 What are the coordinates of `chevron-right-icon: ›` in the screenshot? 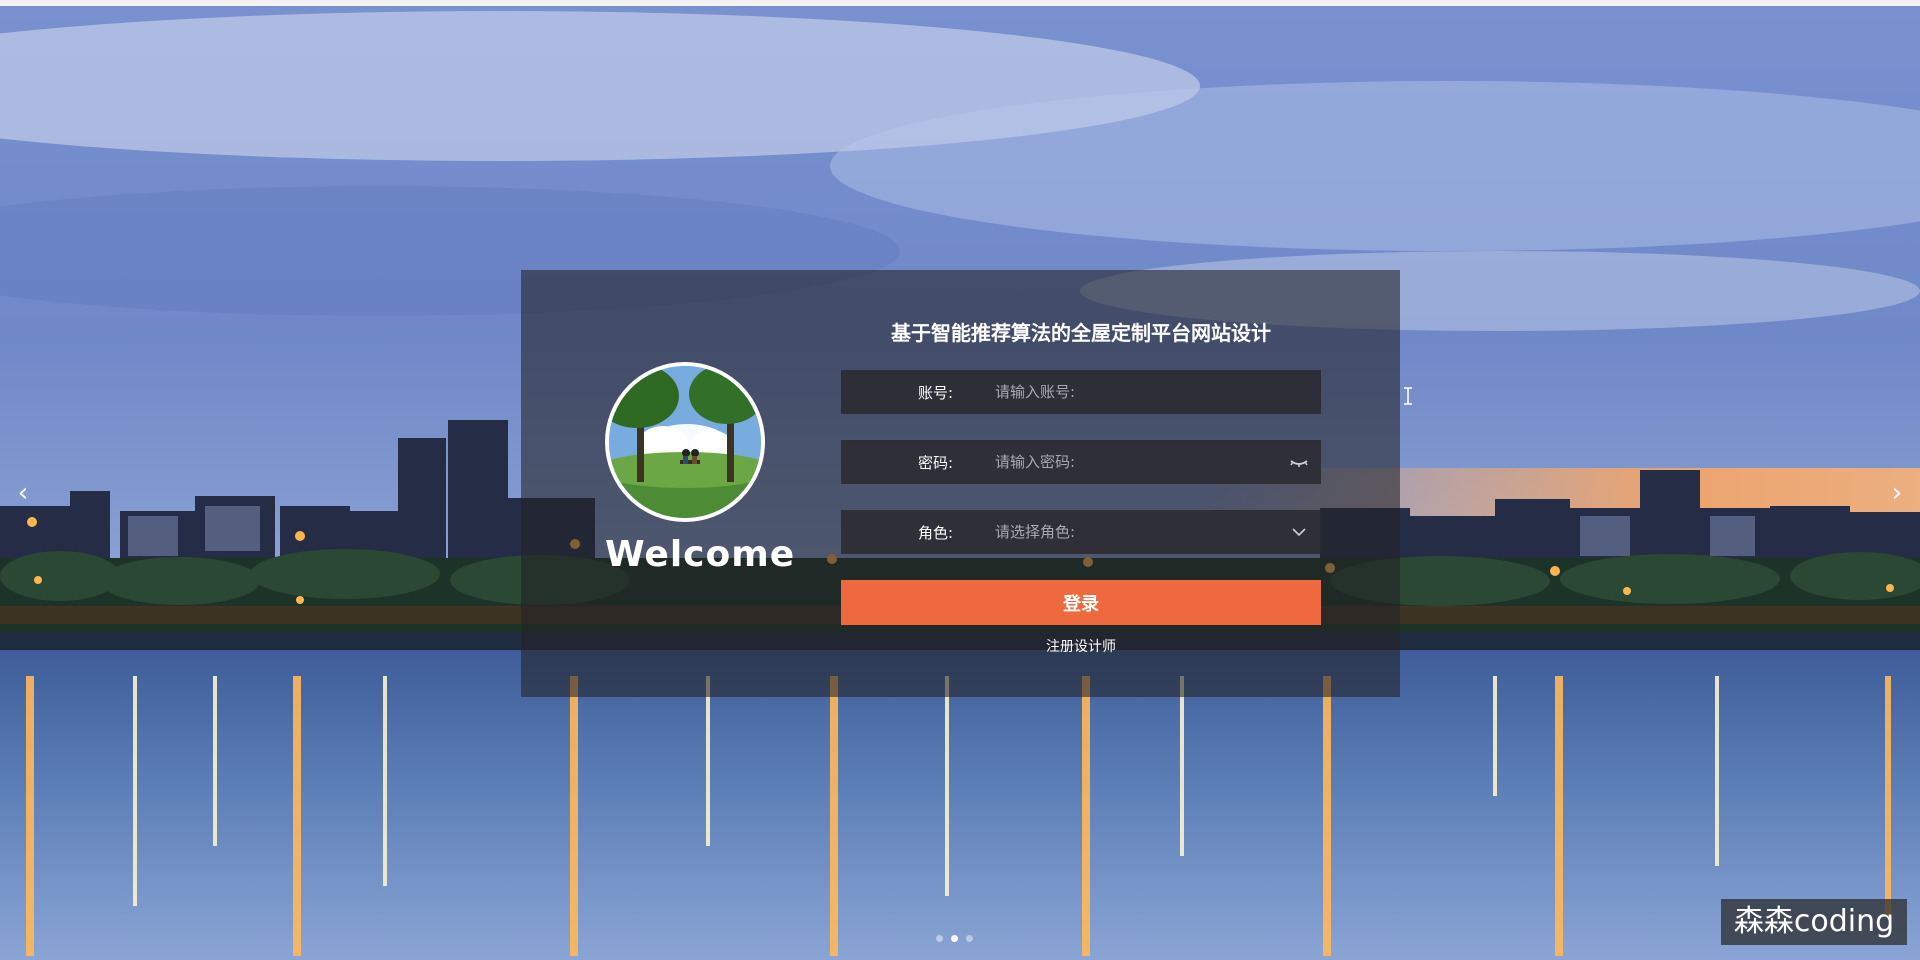 It's located at (1897, 493).